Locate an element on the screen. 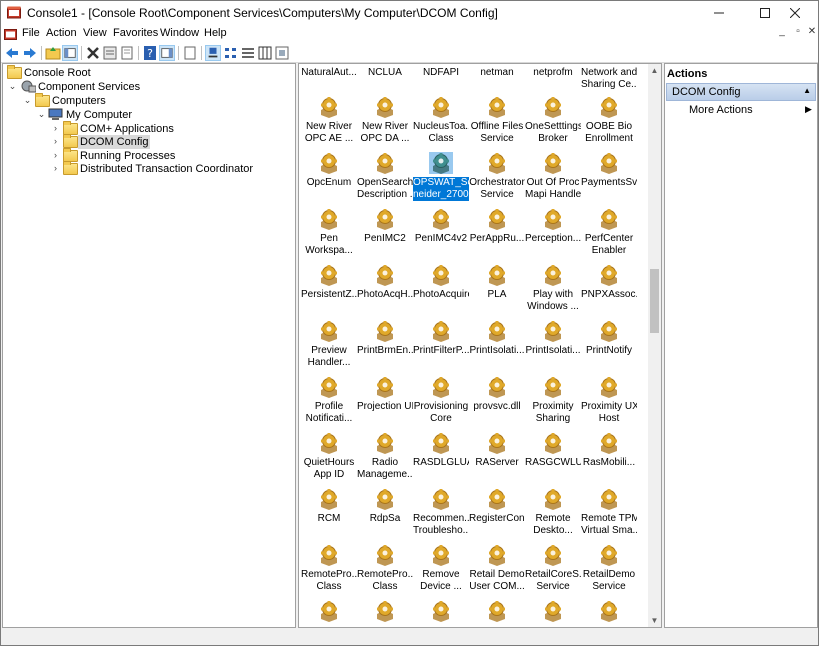  dcom-object-item: QuietHours App ID is located at coordinates (329, 456).